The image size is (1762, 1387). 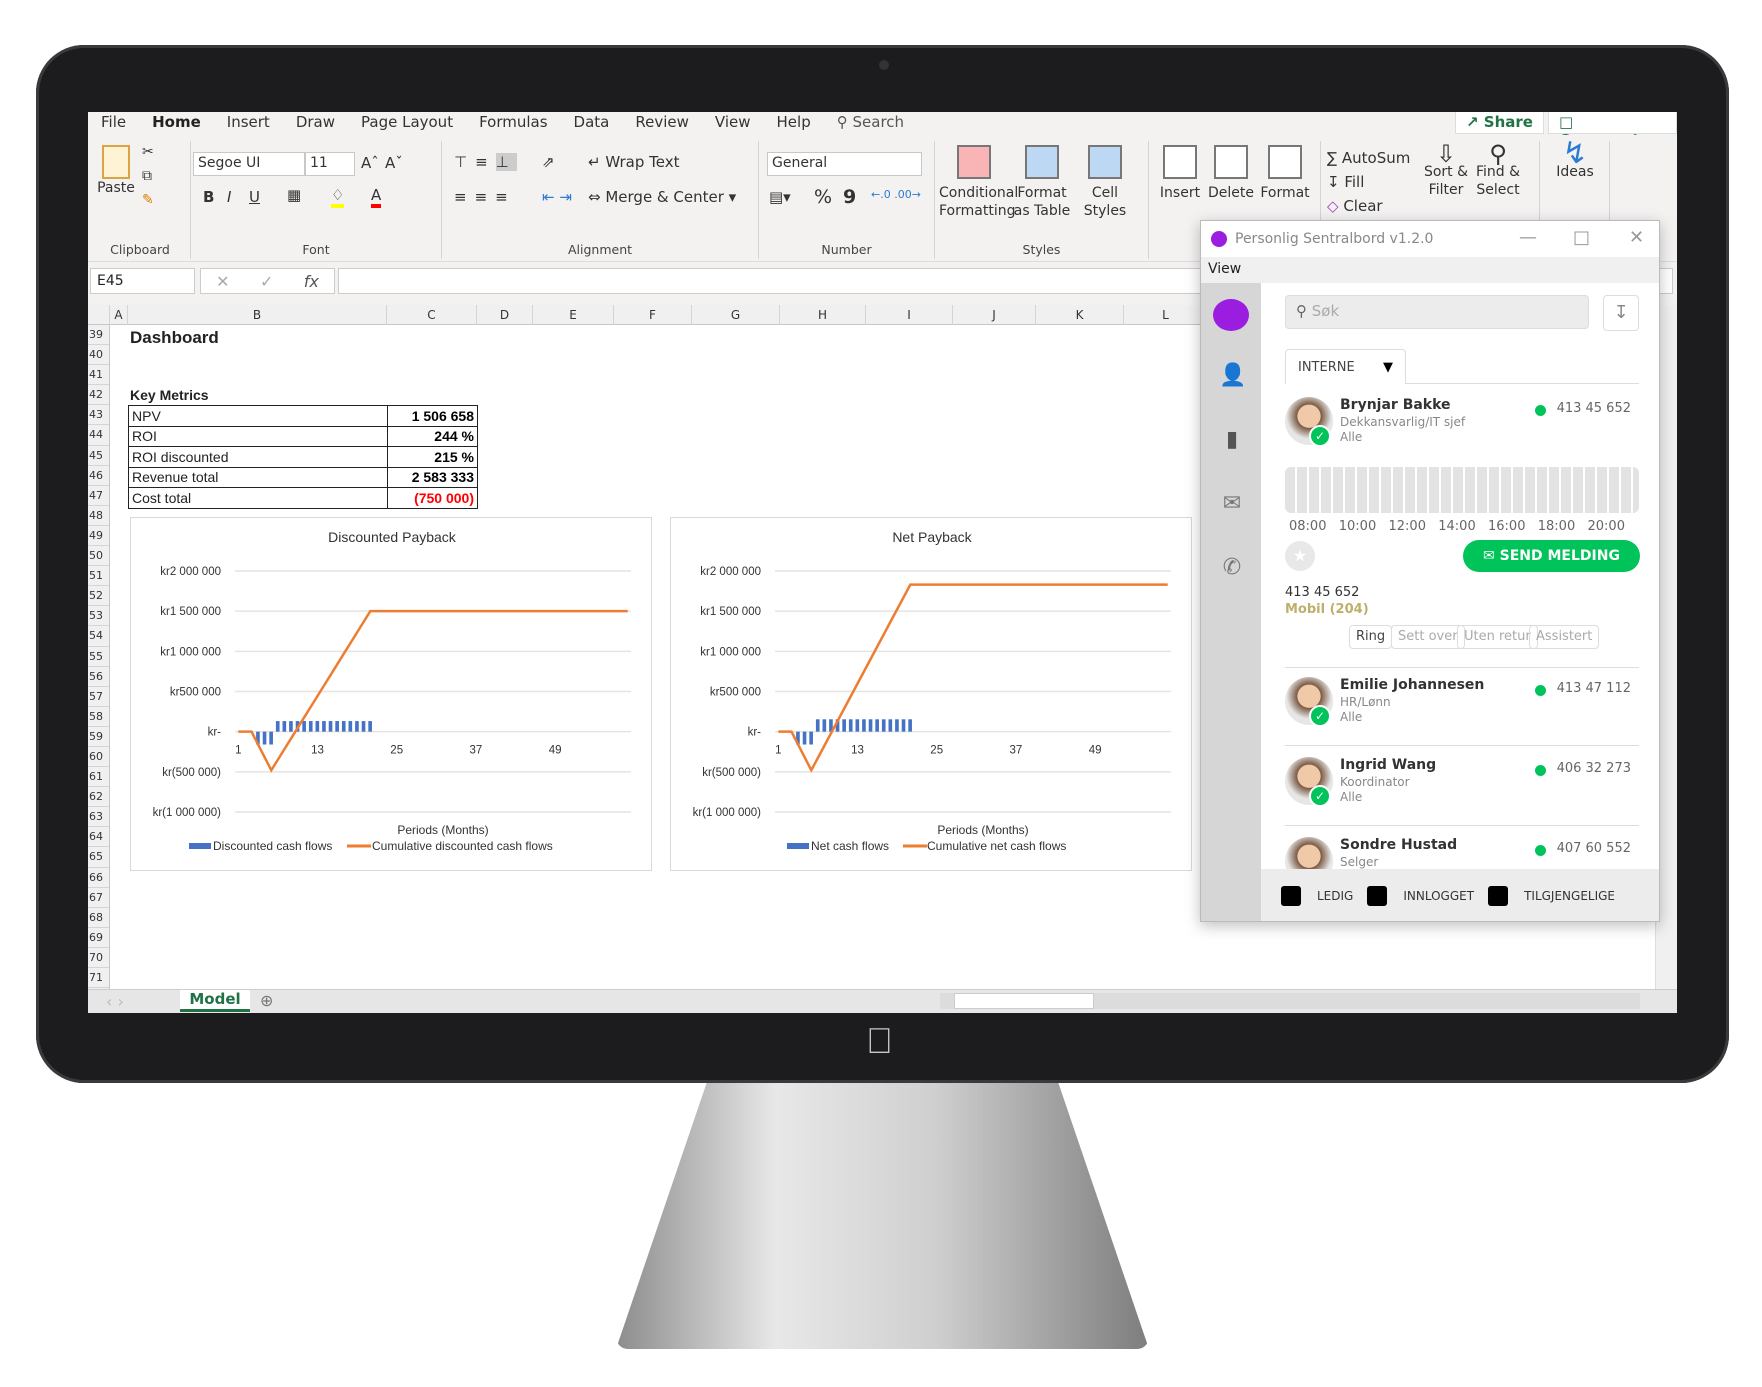 What do you see at coordinates (1080, 315) in the screenshot?
I see `column-header: K` at bounding box center [1080, 315].